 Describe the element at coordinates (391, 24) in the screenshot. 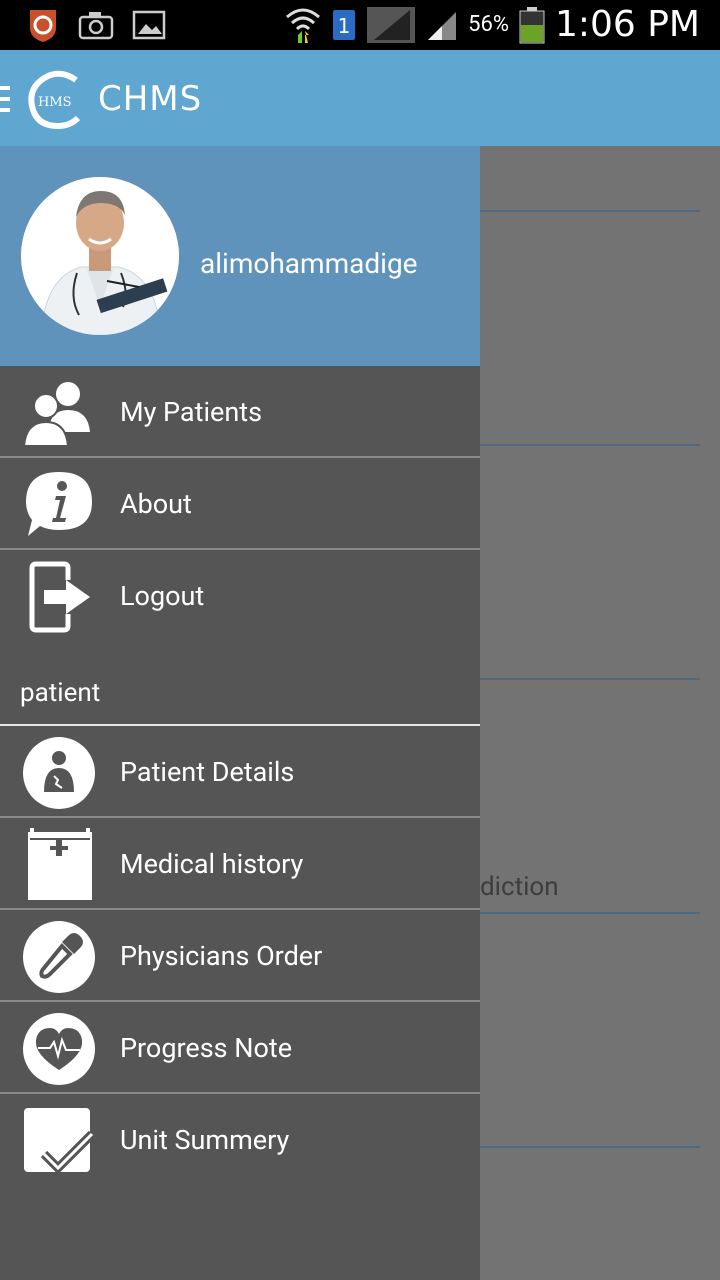

I see `signal-icon` at that location.